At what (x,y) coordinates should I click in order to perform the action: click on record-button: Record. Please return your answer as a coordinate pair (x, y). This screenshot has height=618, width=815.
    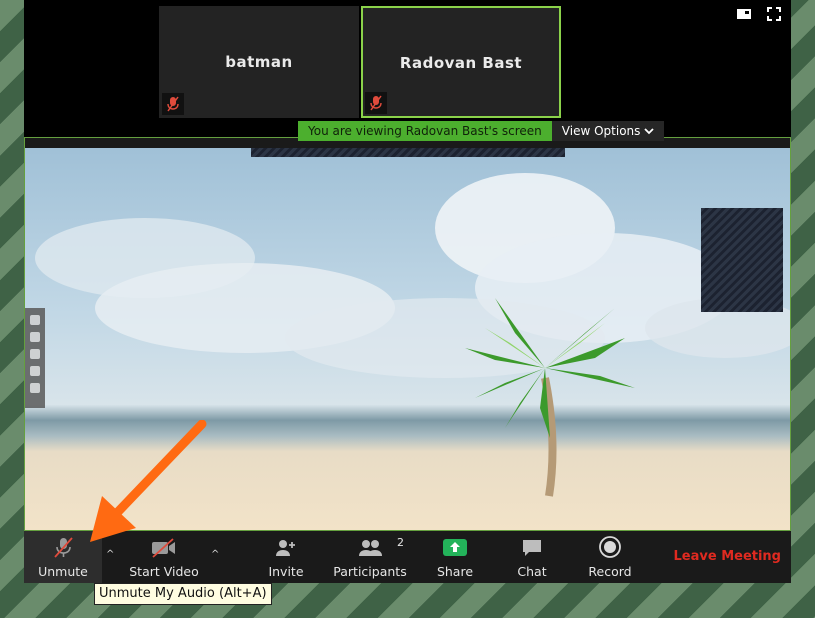
    Looking at the image, I should click on (610, 557).